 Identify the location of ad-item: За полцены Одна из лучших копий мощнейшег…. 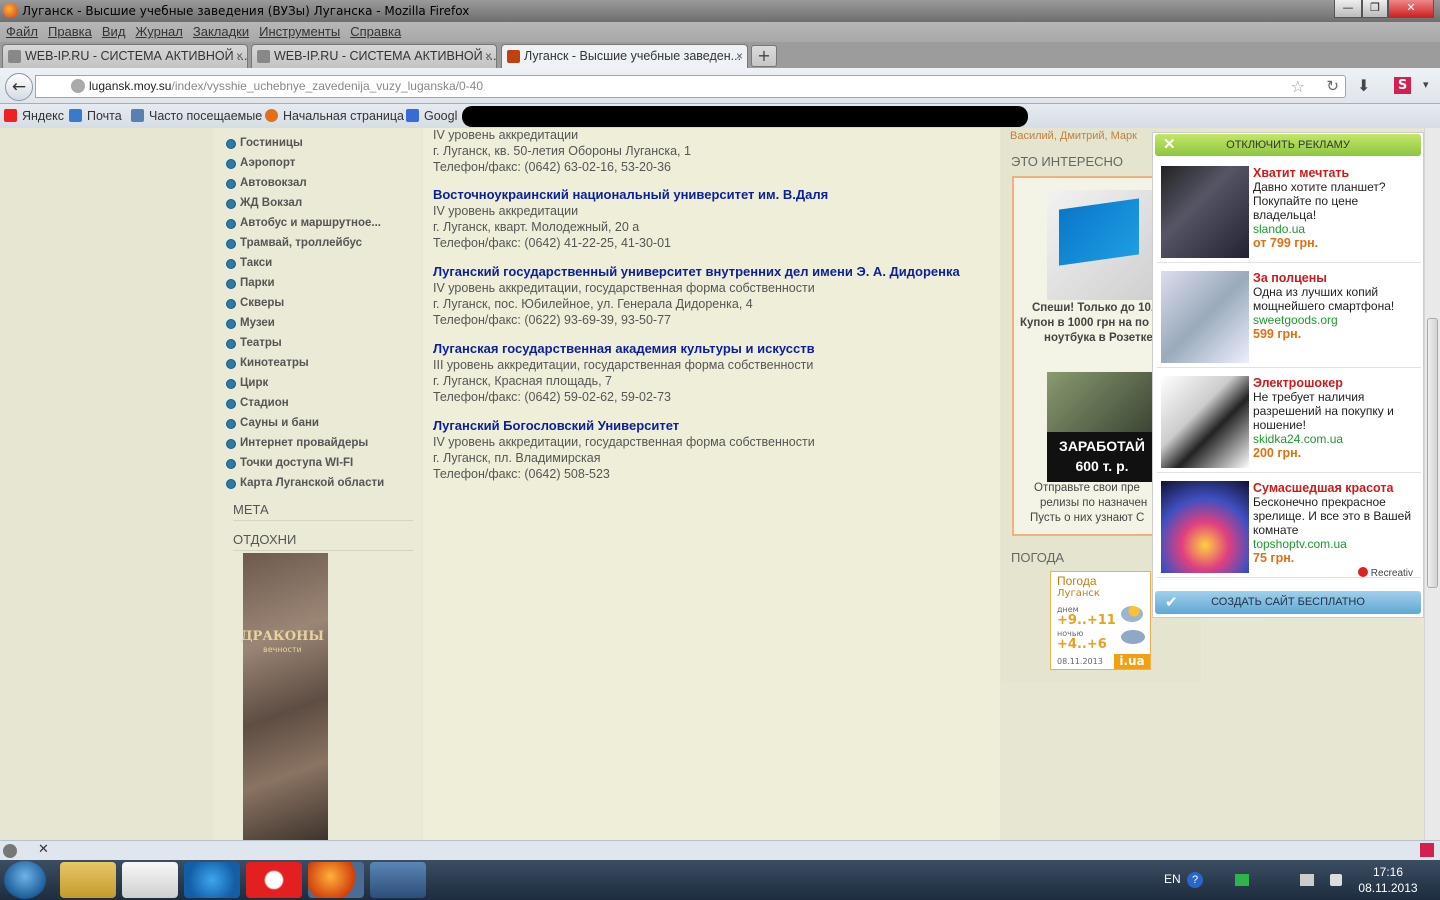
(1289, 317).